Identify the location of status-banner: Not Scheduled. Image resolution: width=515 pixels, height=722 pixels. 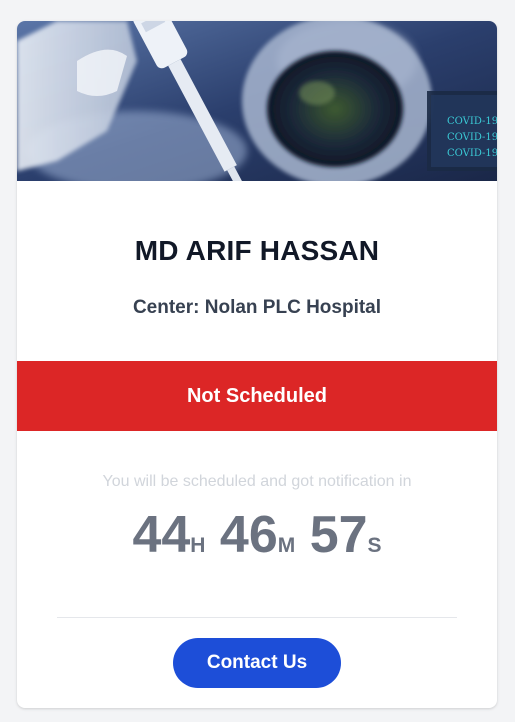
(257, 396).